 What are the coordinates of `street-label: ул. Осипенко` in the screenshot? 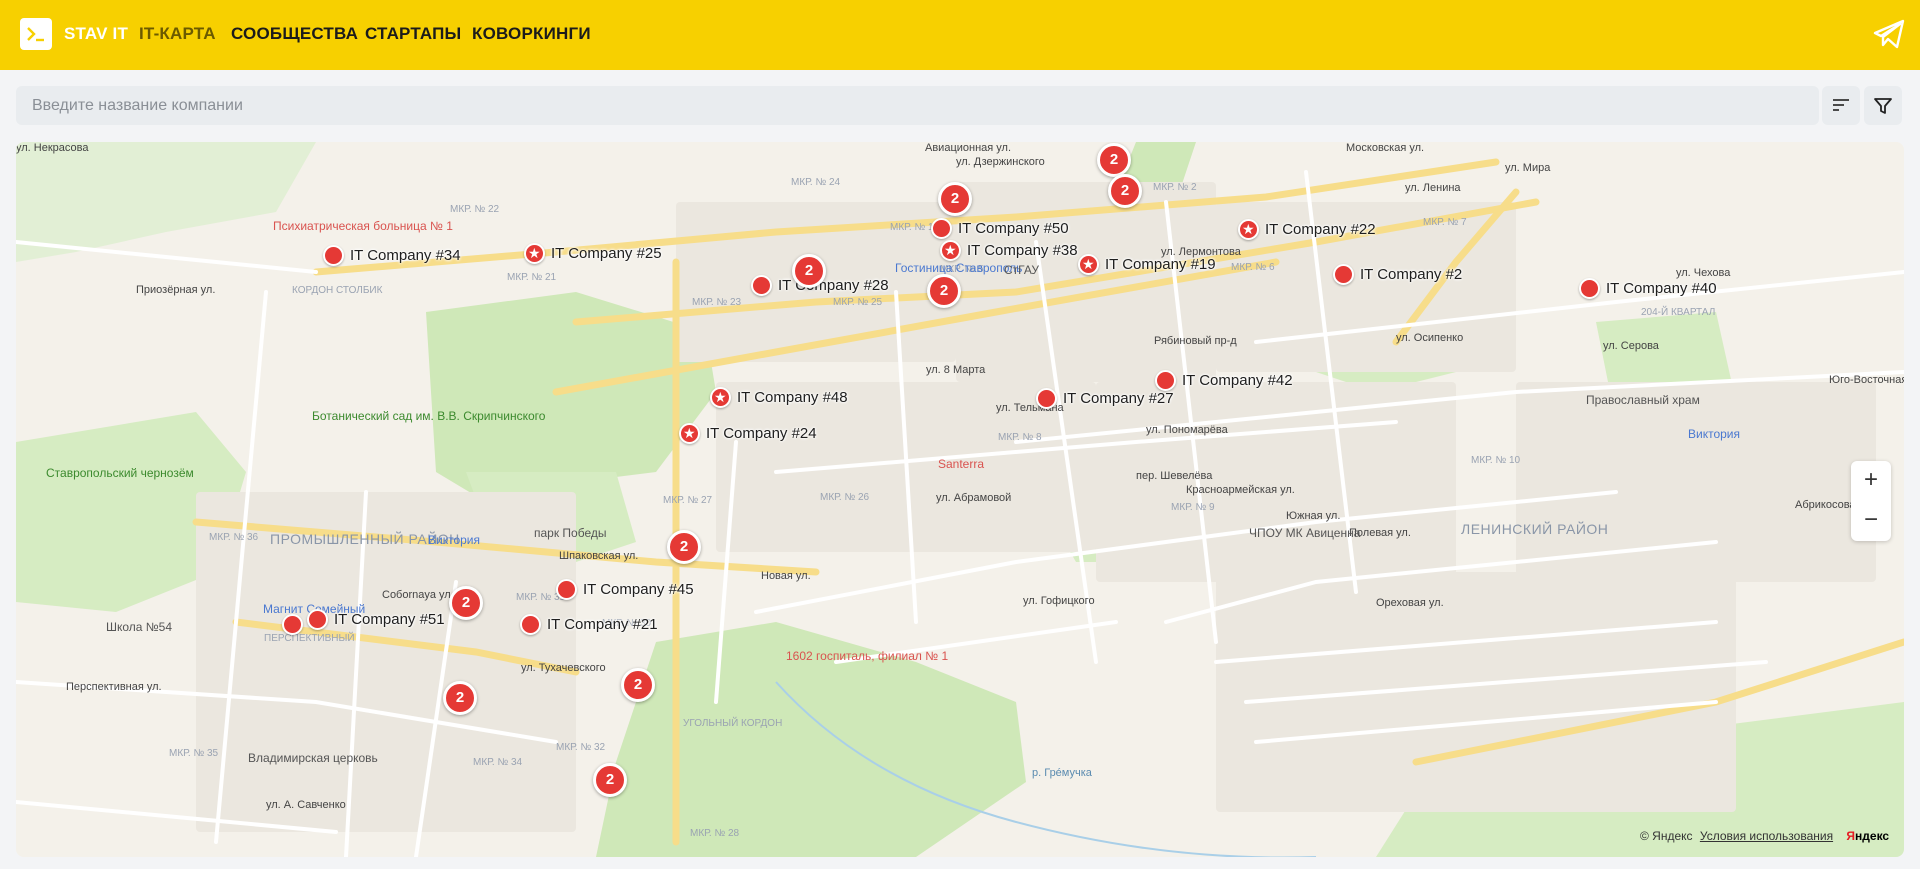 It's located at (1430, 338).